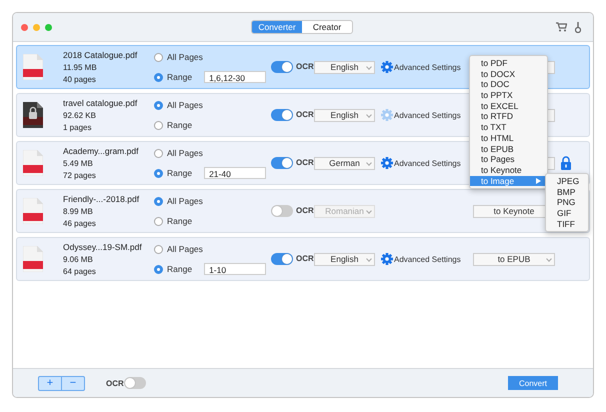 Image resolution: width=606 pixels, height=412 pixels. Describe the element at coordinates (100, 55) in the screenshot. I see `file-name: 2018 Catalogue.pdf` at that location.